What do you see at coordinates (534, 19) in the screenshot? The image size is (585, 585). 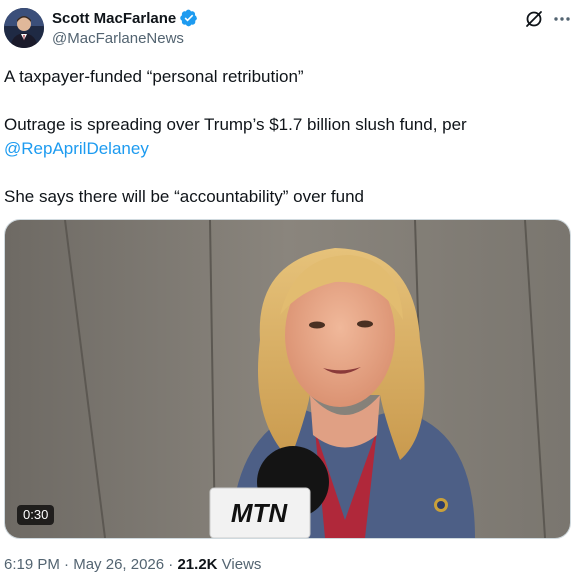 I see `grok-icon` at bounding box center [534, 19].